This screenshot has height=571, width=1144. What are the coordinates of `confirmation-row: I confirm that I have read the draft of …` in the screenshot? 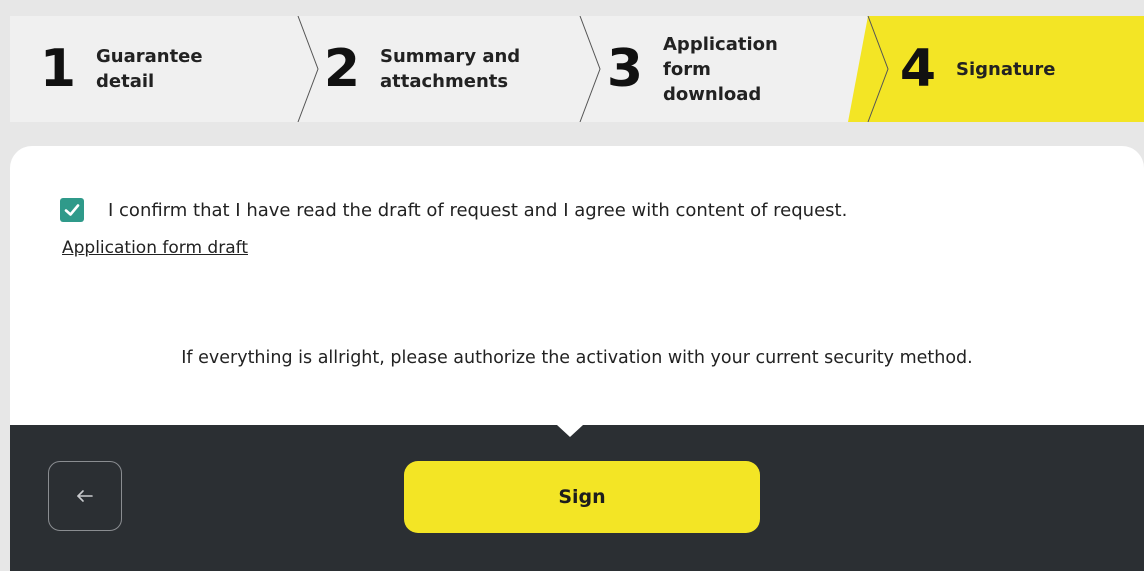 It's located at (453, 210).